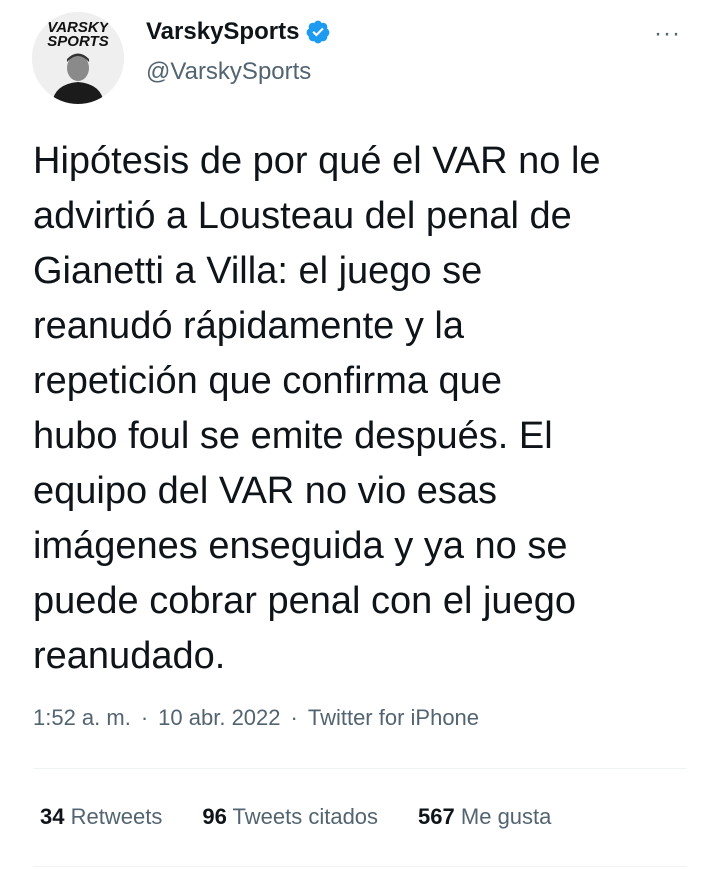  Describe the element at coordinates (52, 816) in the screenshot. I see `retweets-count: 34` at that location.